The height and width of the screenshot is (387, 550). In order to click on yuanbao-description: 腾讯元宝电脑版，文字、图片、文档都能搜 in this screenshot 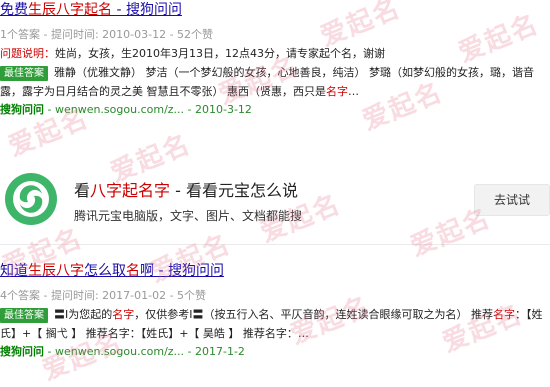, I will do `click(188, 216)`.